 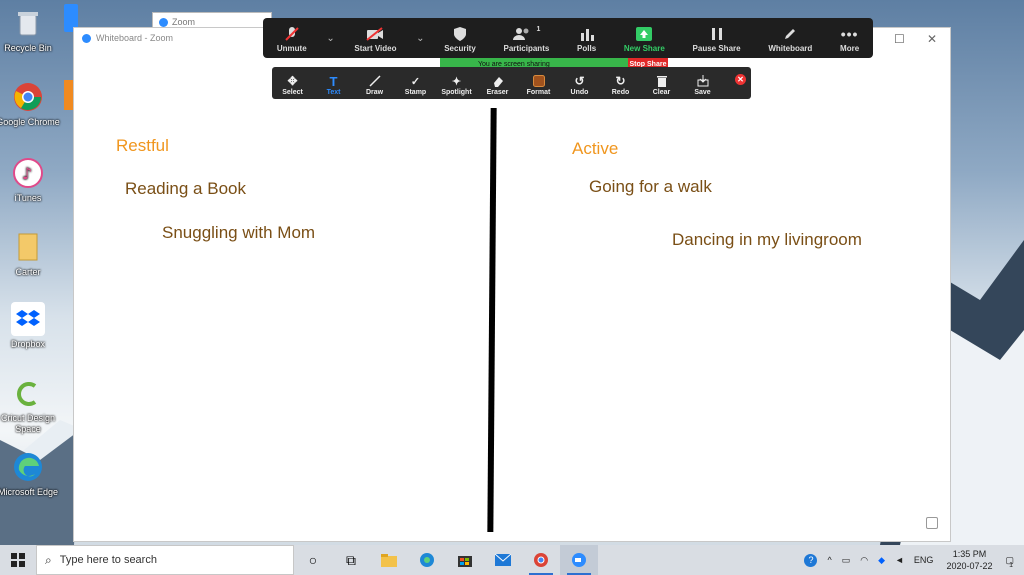 What do you see at coordinates (969, 560) in the screenshot?
I see `clock: 1:35 PM 2020-07-22` at bounding box center [969, 560].